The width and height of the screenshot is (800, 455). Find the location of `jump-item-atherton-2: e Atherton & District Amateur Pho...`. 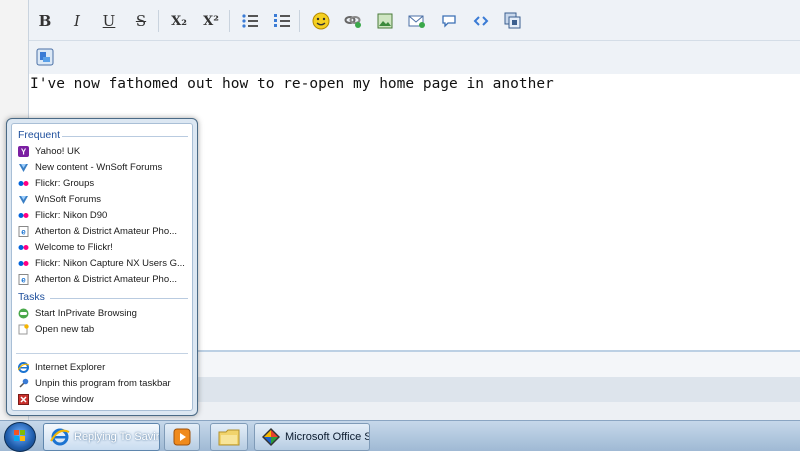

jump-item-atherton-2: e Atherton & District Amateur Pho... is located at coordinates (103, 279).